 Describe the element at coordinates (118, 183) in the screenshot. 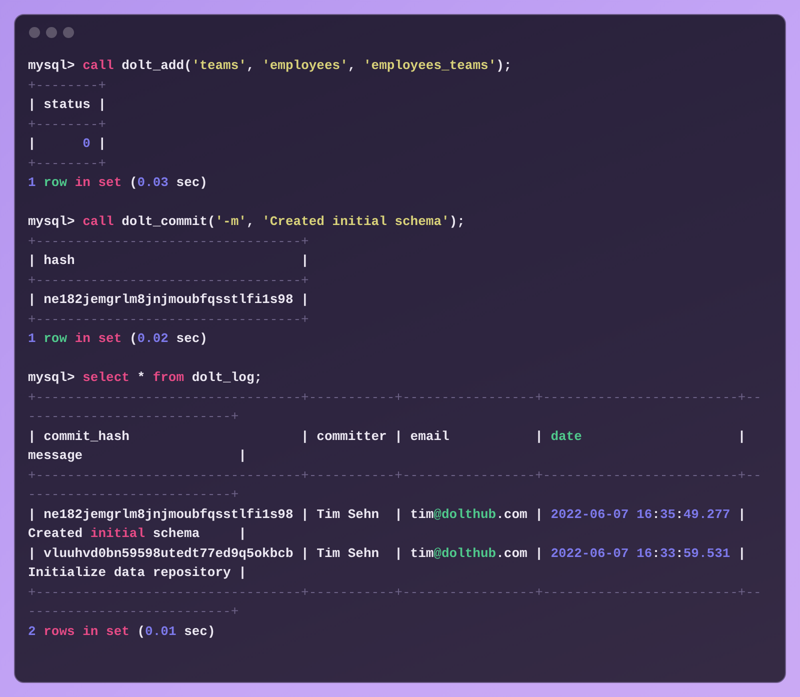

I see `terminal-line: 1 row in set (0.03 sec)` at that location.